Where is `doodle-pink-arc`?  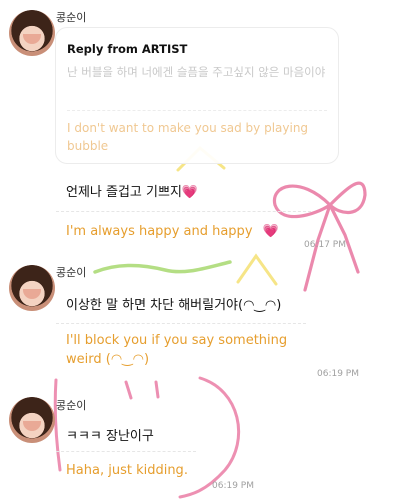 doodle-pink-arc is located at coordinates (209, 437).